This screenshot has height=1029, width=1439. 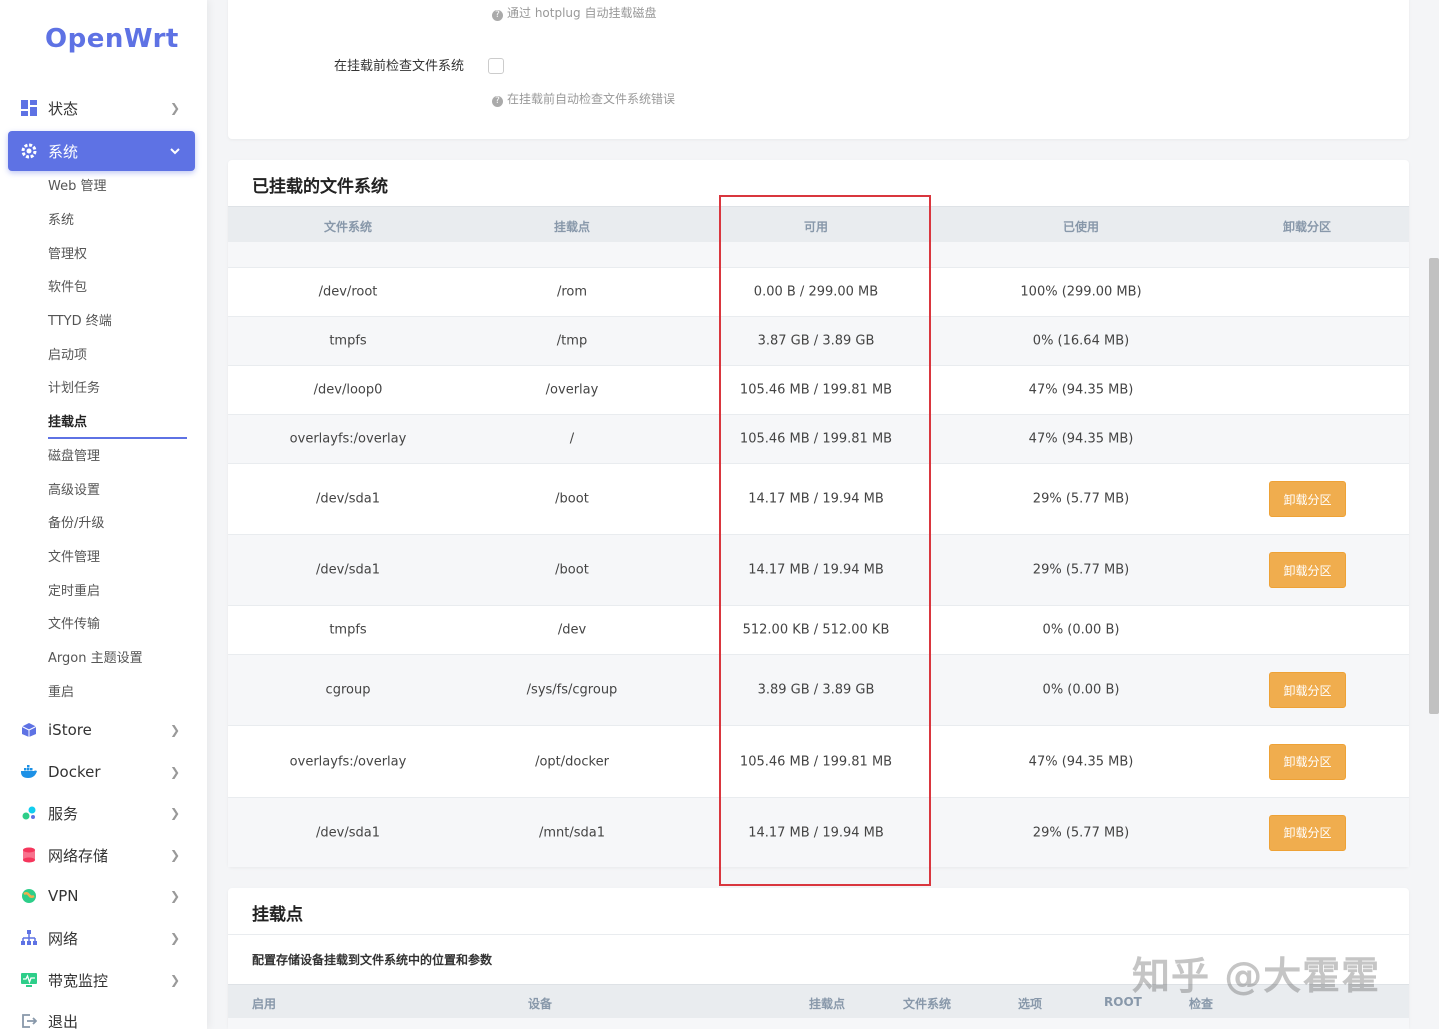 I want to click on col-device: 设备, so click(x=540, y=1004).